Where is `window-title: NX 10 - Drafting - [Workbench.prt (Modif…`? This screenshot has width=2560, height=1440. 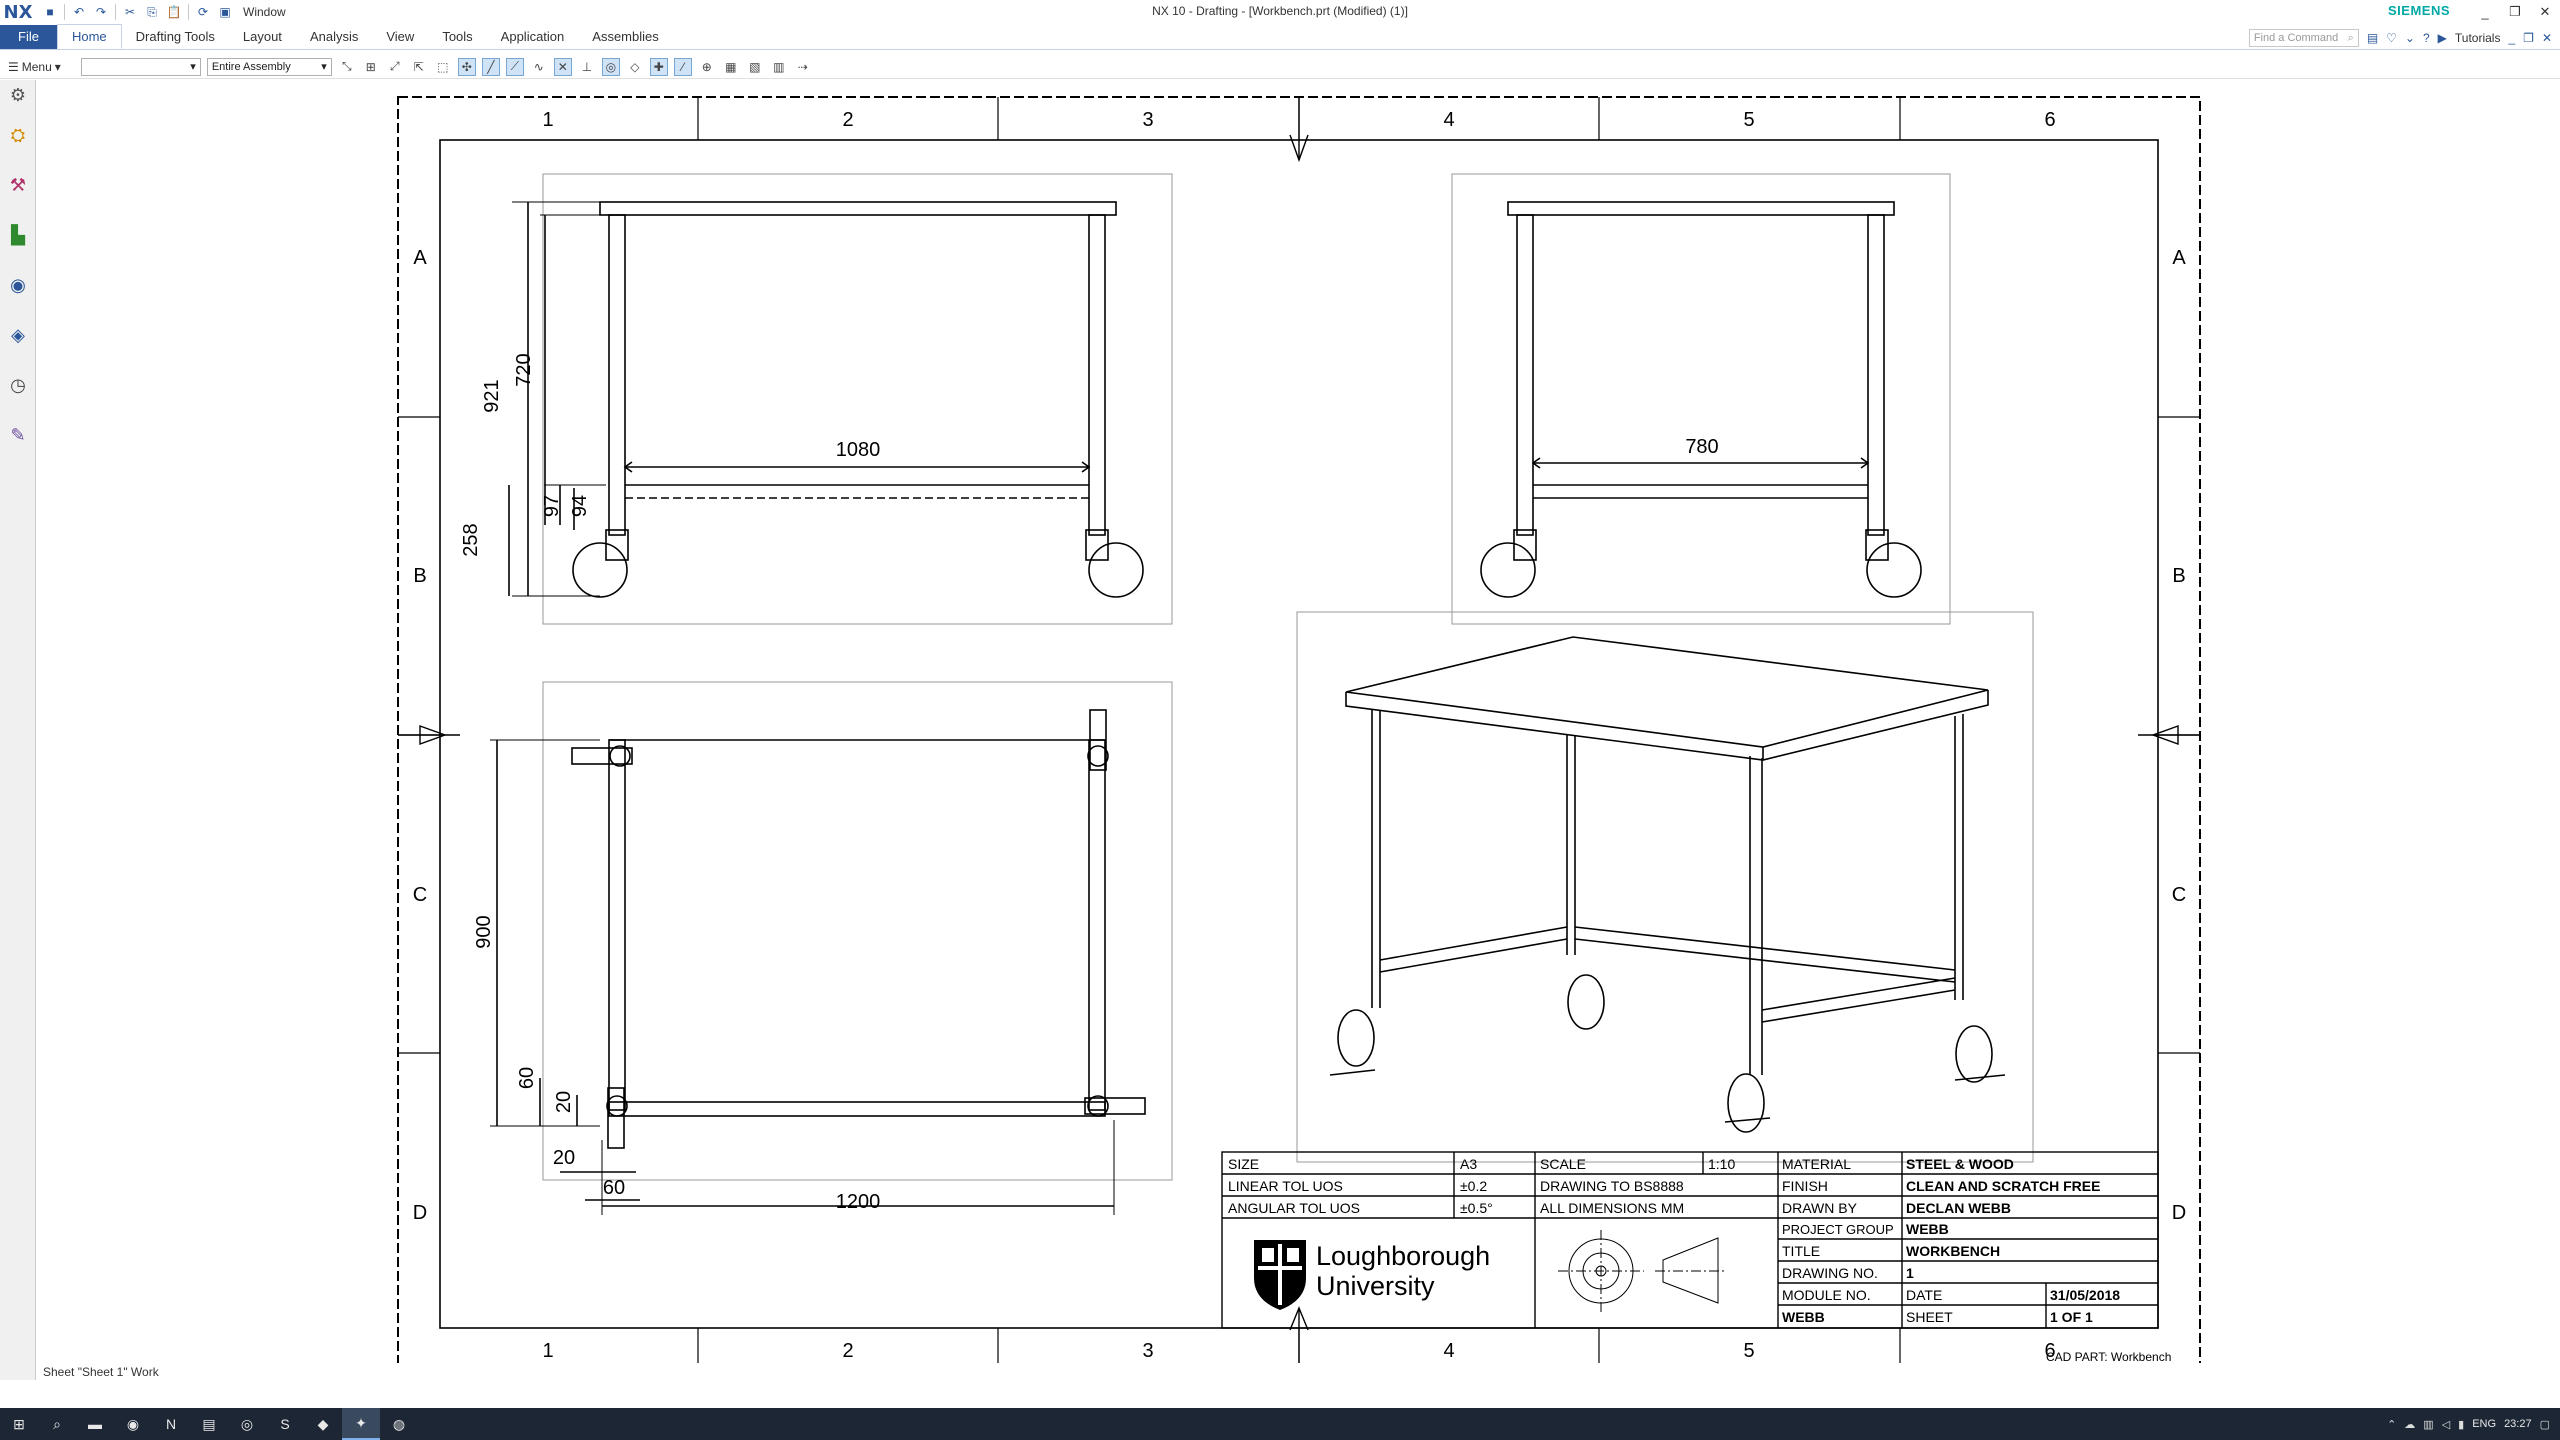 window-title: NX 10 - Drafting - [Workbench.prt (Modif… is located at coordinates (1280, 11).